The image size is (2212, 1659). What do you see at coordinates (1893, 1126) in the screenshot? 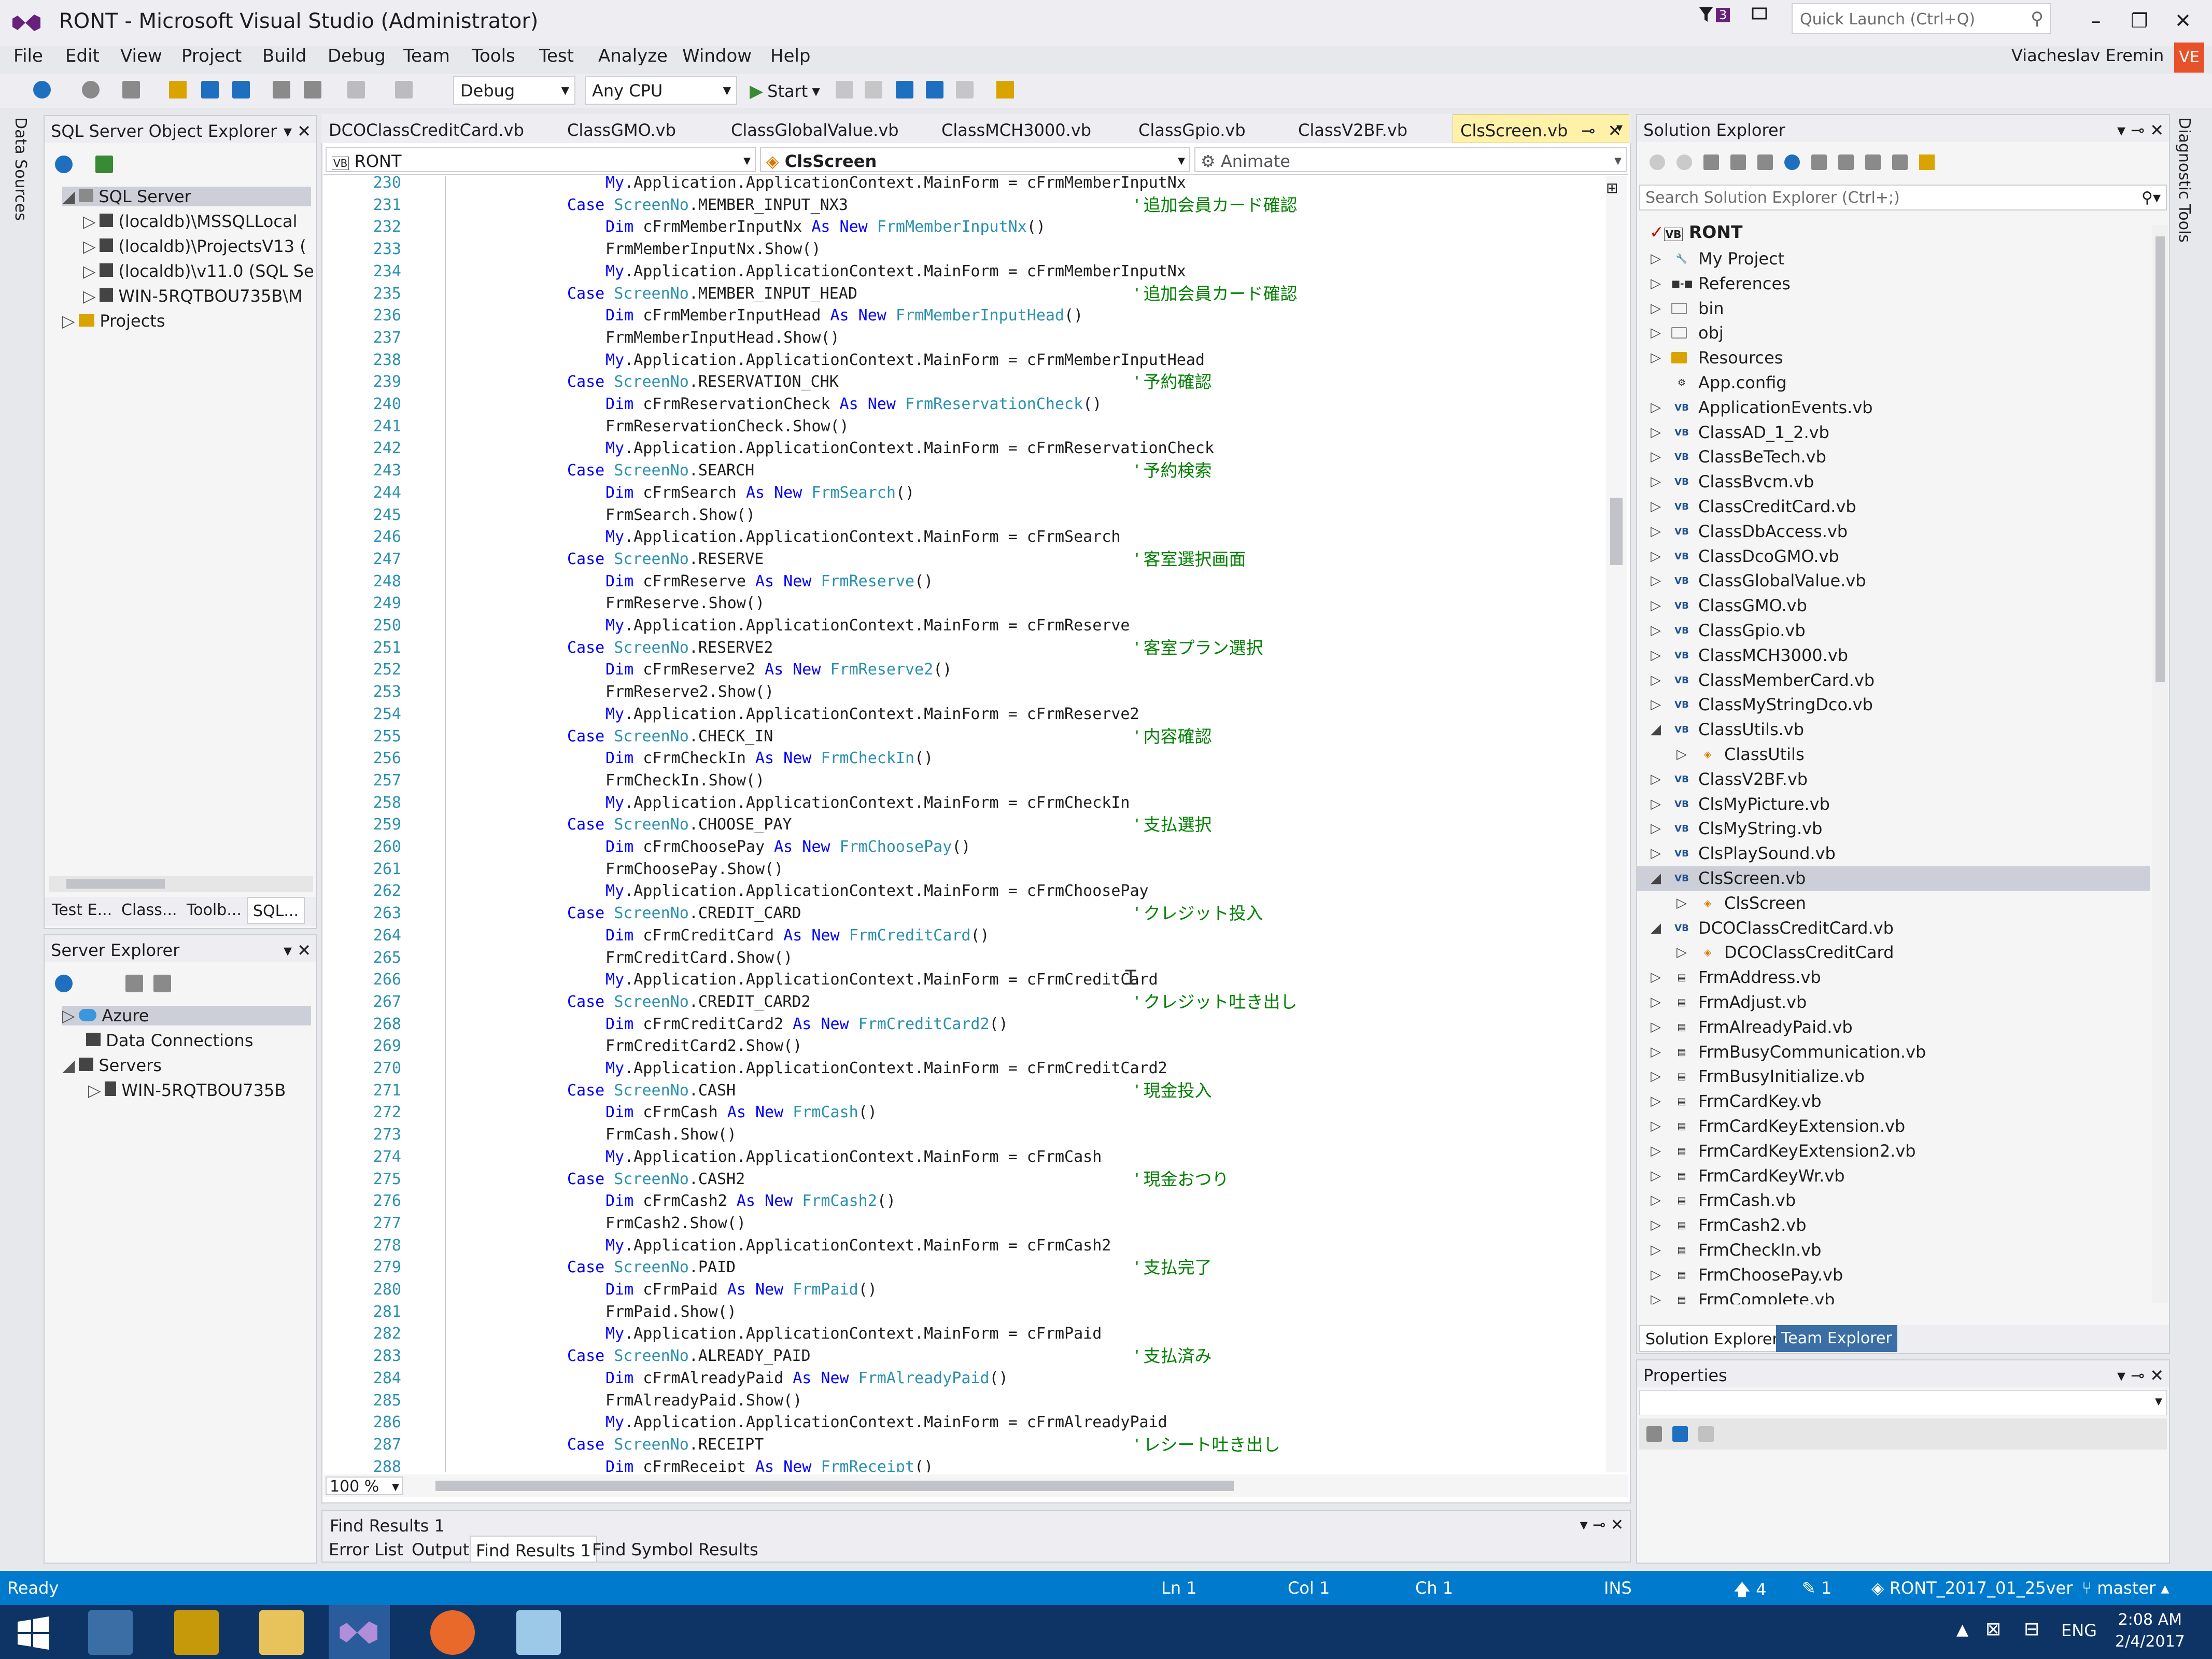
I see `solution-item: ▷ ▤ FrmCardKeyExtension.vb` at bounding box center [1893, 1126].